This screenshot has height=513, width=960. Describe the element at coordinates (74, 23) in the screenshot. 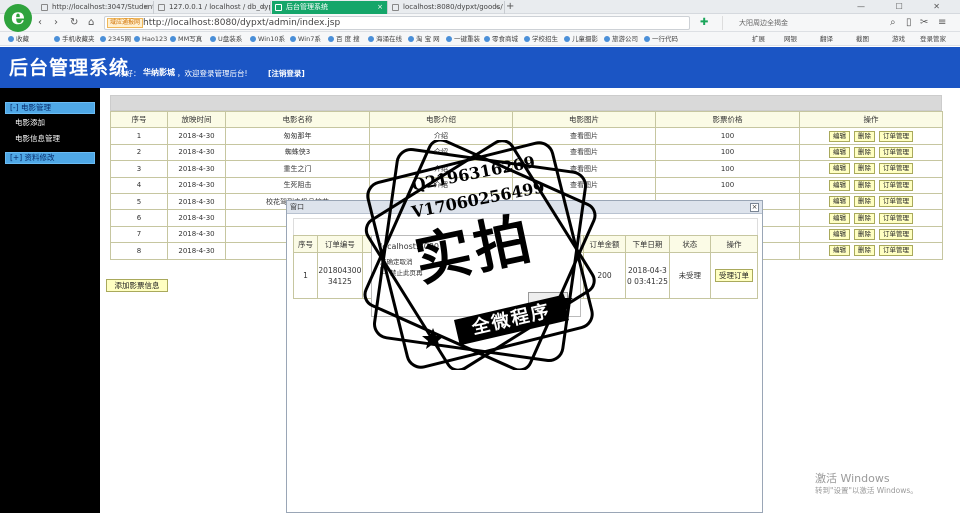

I see `reload-icon: ↻` at that location.